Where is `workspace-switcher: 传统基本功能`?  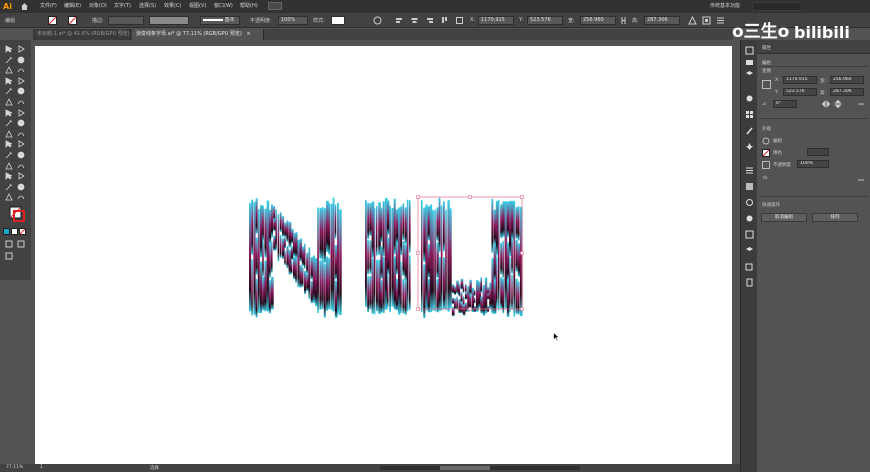 workspace-switcher: 传统基本功能 is located at coordinates (730, 6).